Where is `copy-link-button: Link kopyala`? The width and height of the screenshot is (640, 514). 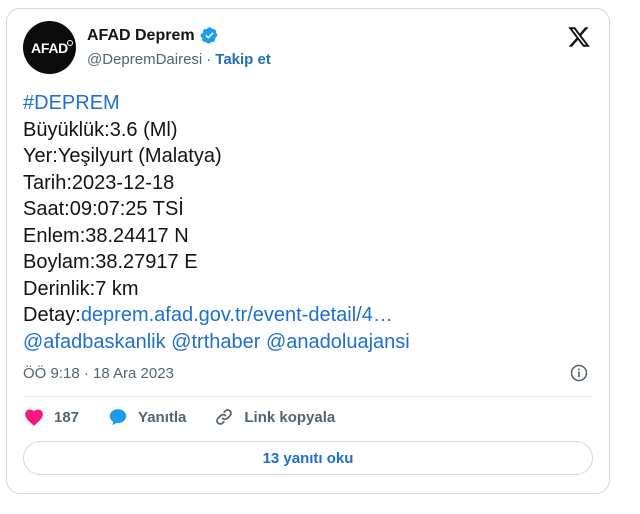 copy-link-button: Link kopyala is located at coordinates (274, 417).